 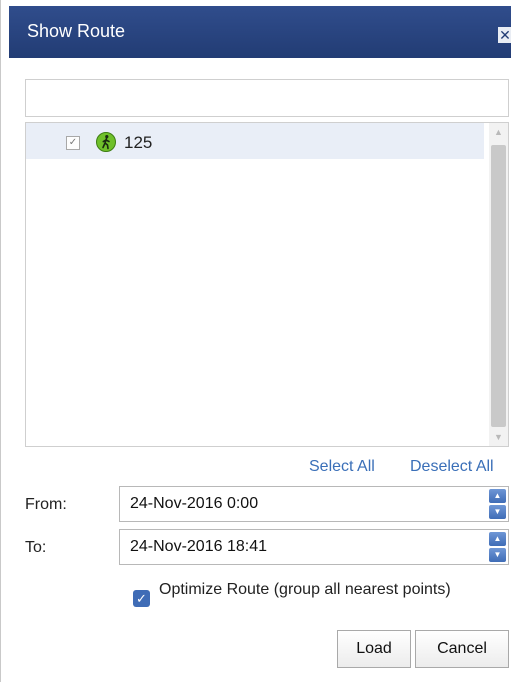 I want to click on tree-scrollbar: ▲ ▼, so click(x=498, y=284).